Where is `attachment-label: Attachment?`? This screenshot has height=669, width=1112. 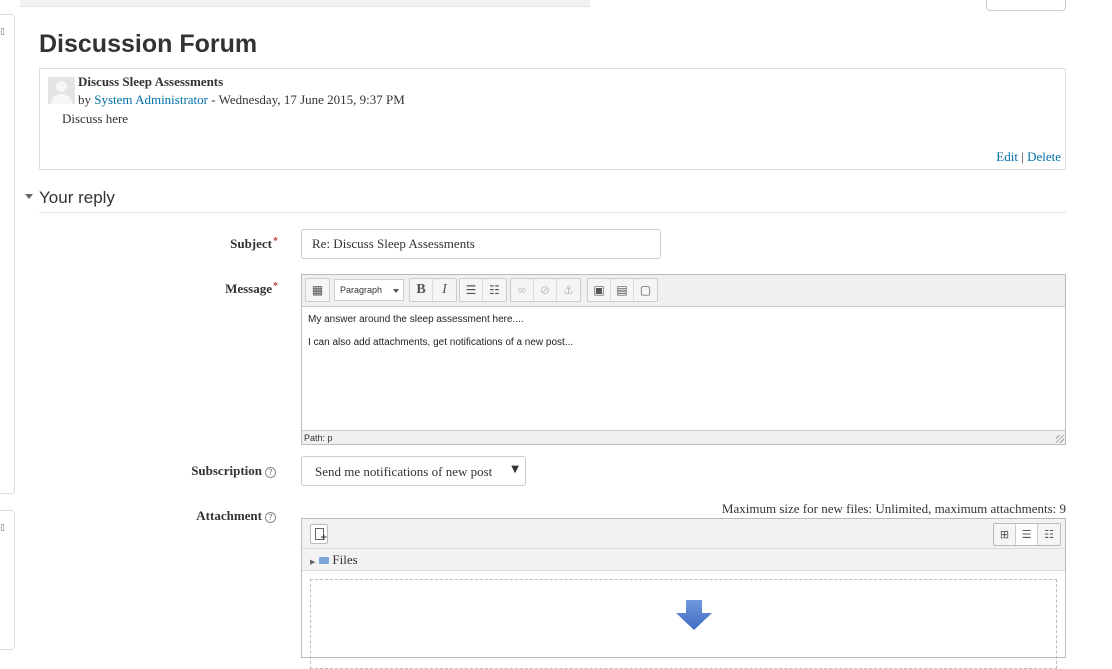 attachment-label: Attachment? is located at coordinates (156, 516).